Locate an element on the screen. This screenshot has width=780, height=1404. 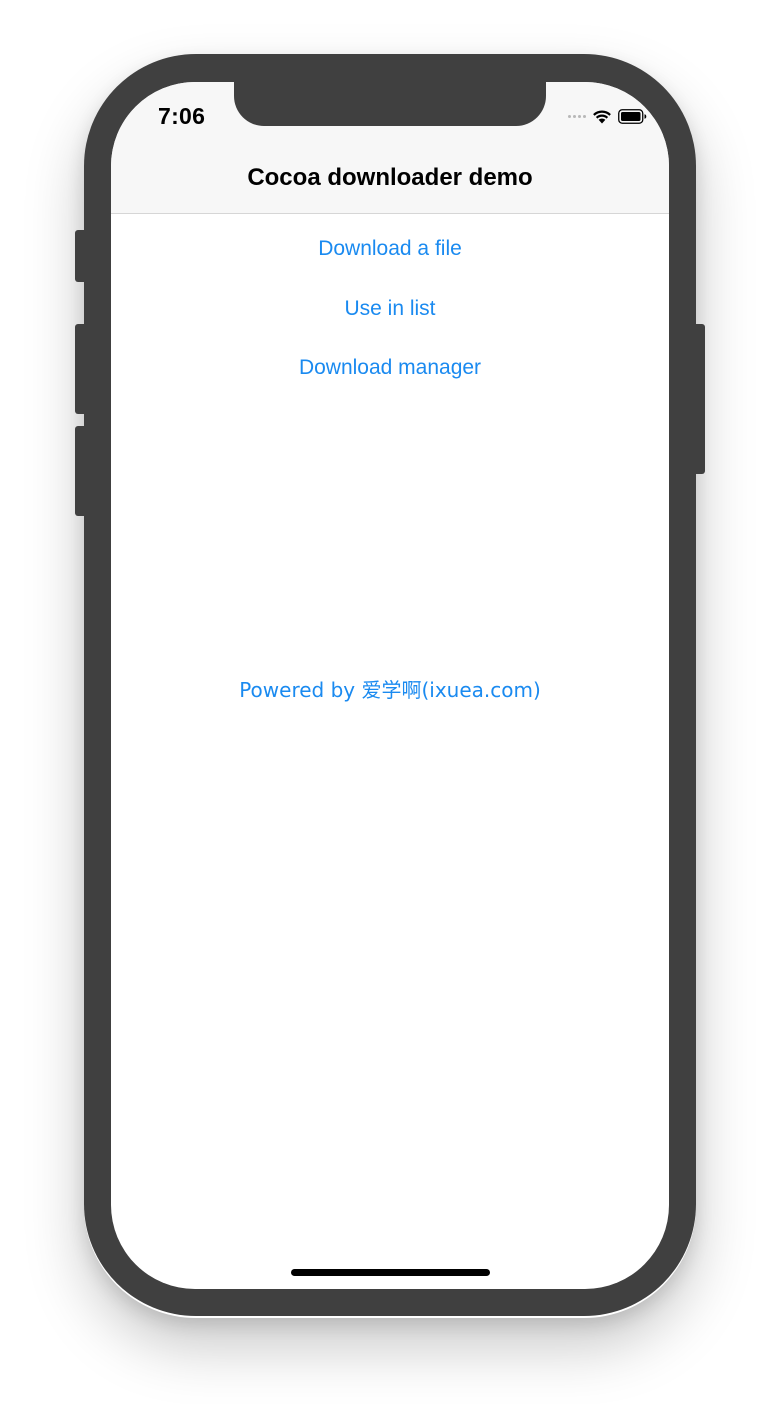
status-icons is located at coordinates (607, 116).